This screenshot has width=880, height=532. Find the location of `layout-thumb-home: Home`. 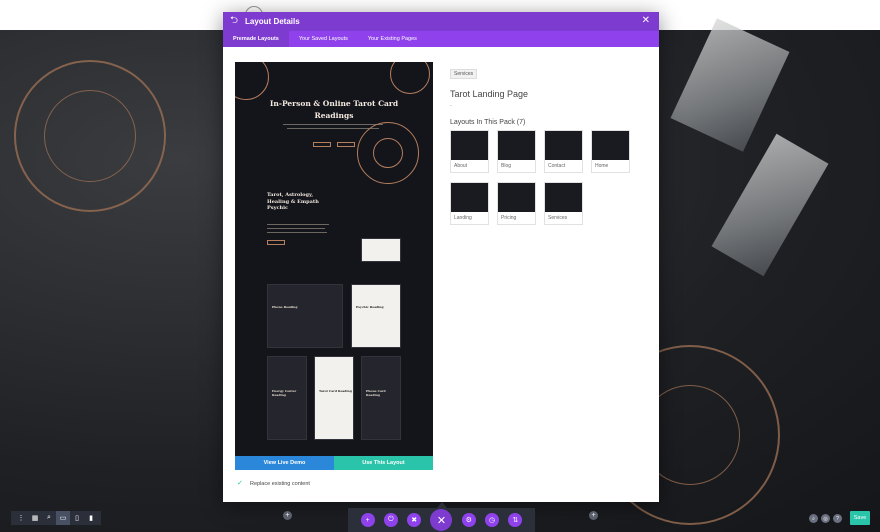

layout-thumb-home: Home is located at coordinates (610, 151).